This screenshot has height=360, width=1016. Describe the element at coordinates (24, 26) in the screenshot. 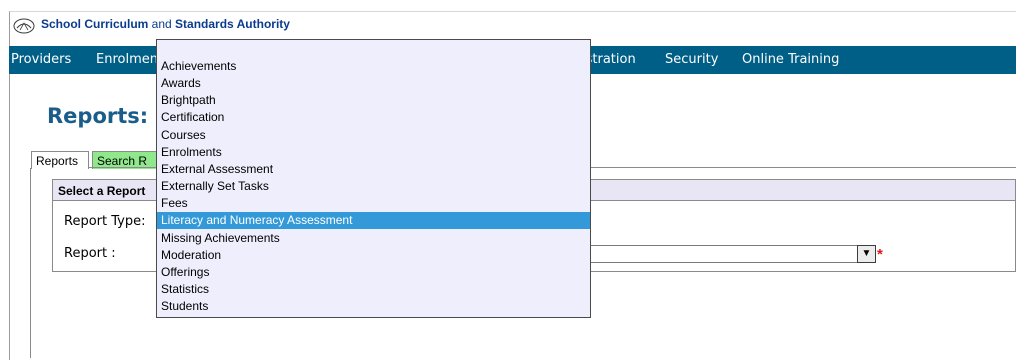

I see `authority-logo-icon` at that location.